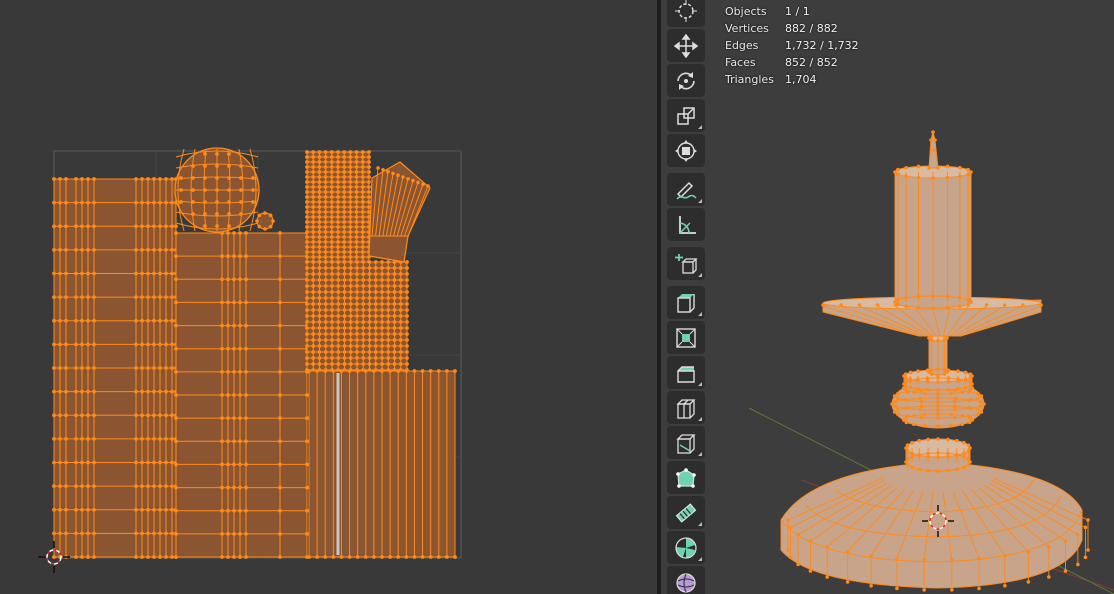  I want to click on transform-icon, so click(686, 150).